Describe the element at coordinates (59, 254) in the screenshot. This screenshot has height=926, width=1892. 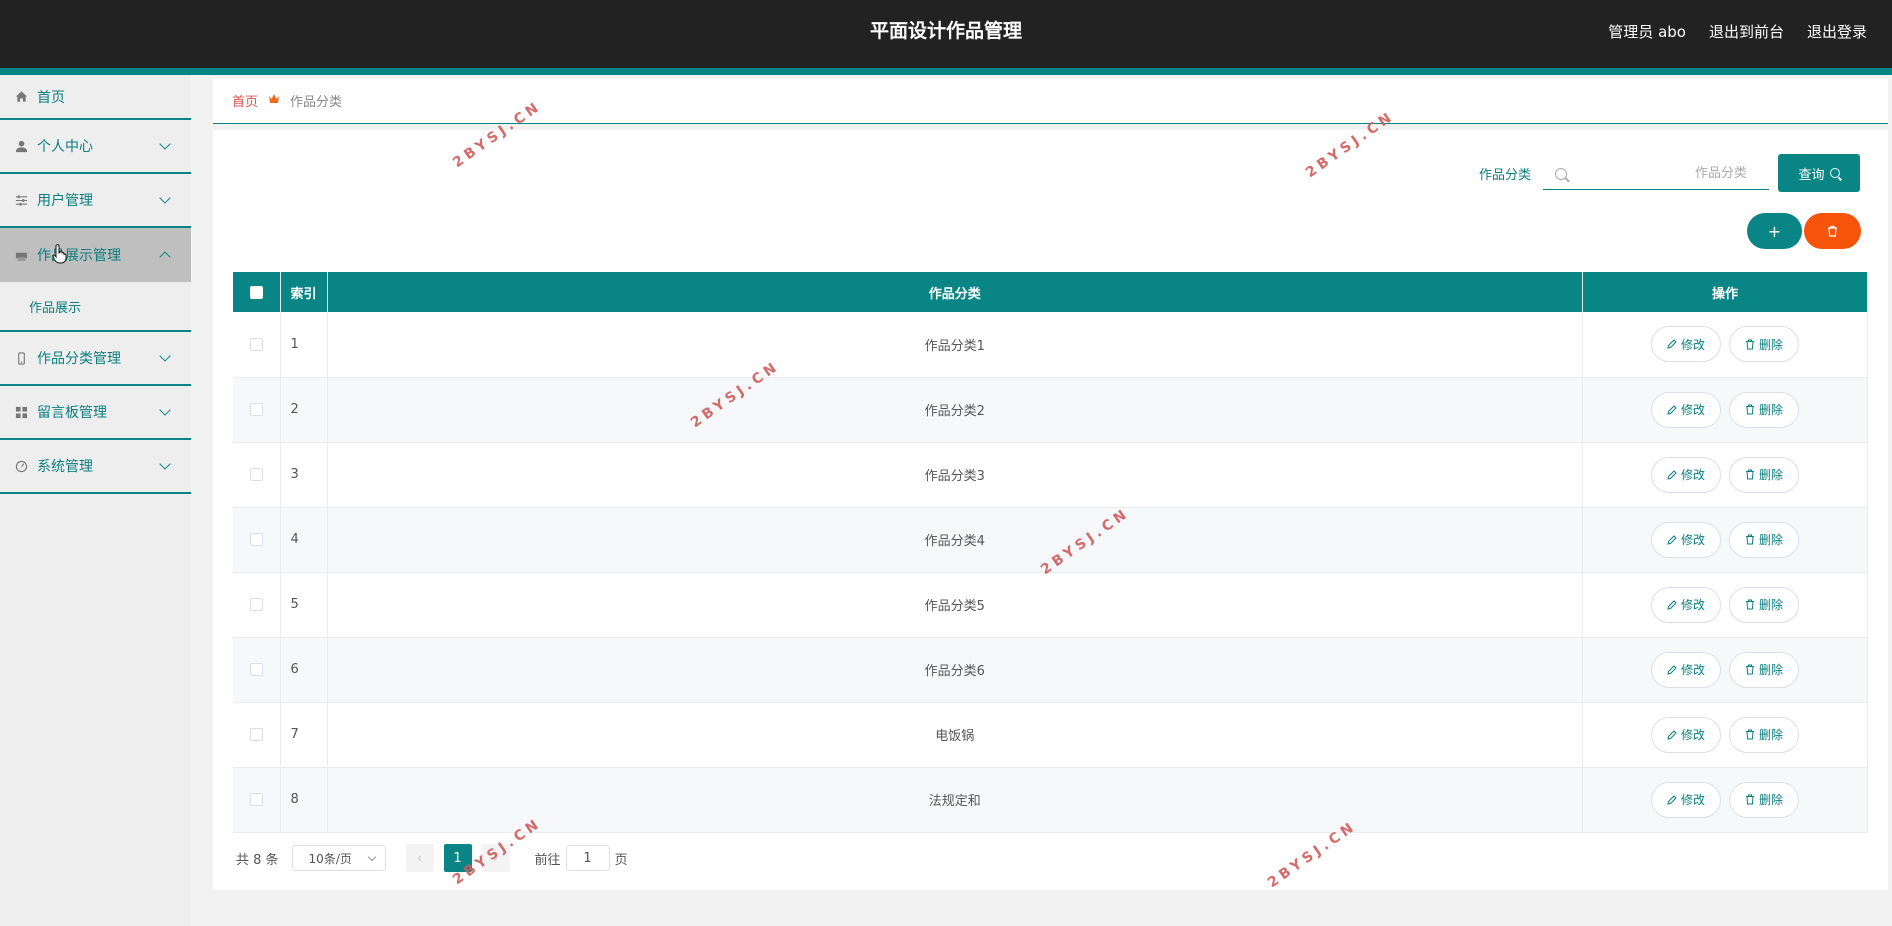
I see `hand-cursor-icon` at that location.